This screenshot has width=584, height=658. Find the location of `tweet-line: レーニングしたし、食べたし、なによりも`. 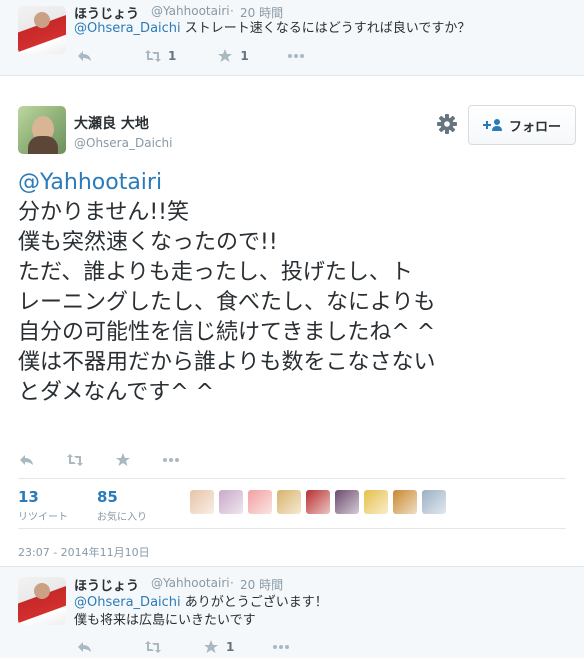

tweet-line: レーニングしたし、食べたし、なによりも is located at coordinates (227, 302).